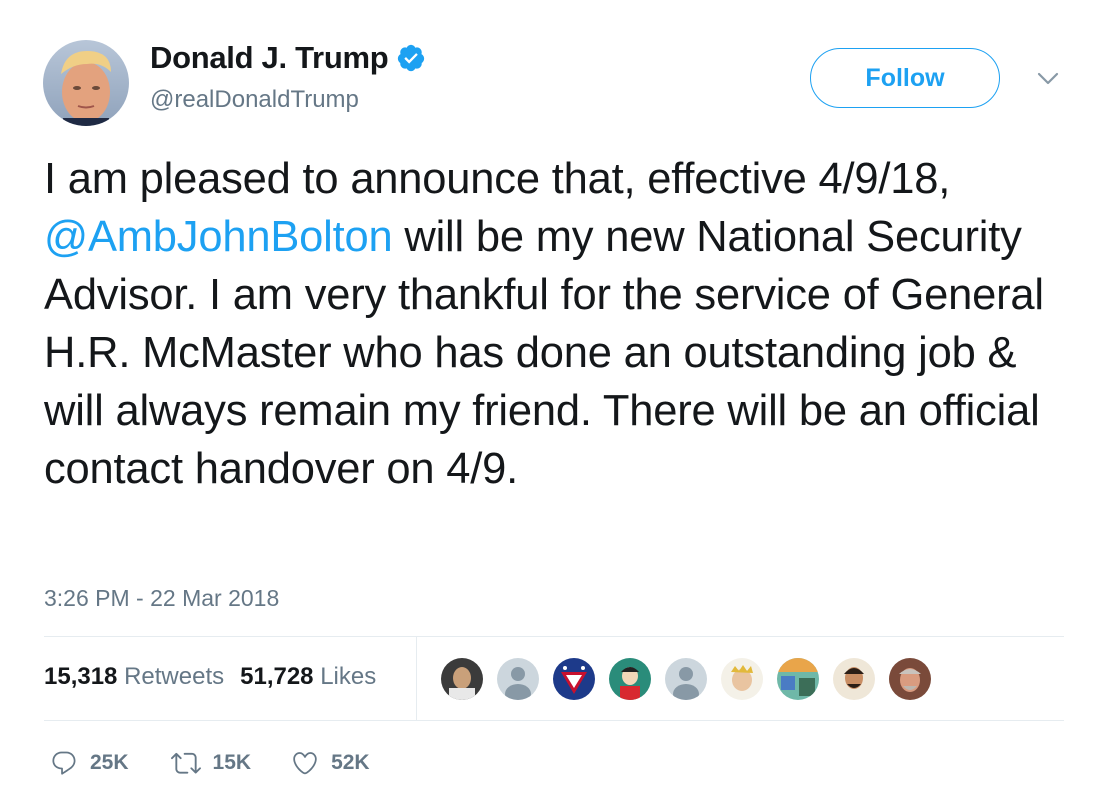 This screenshot has width=1114, height=802. I want to click on retweet-icon, so click(185, 763).